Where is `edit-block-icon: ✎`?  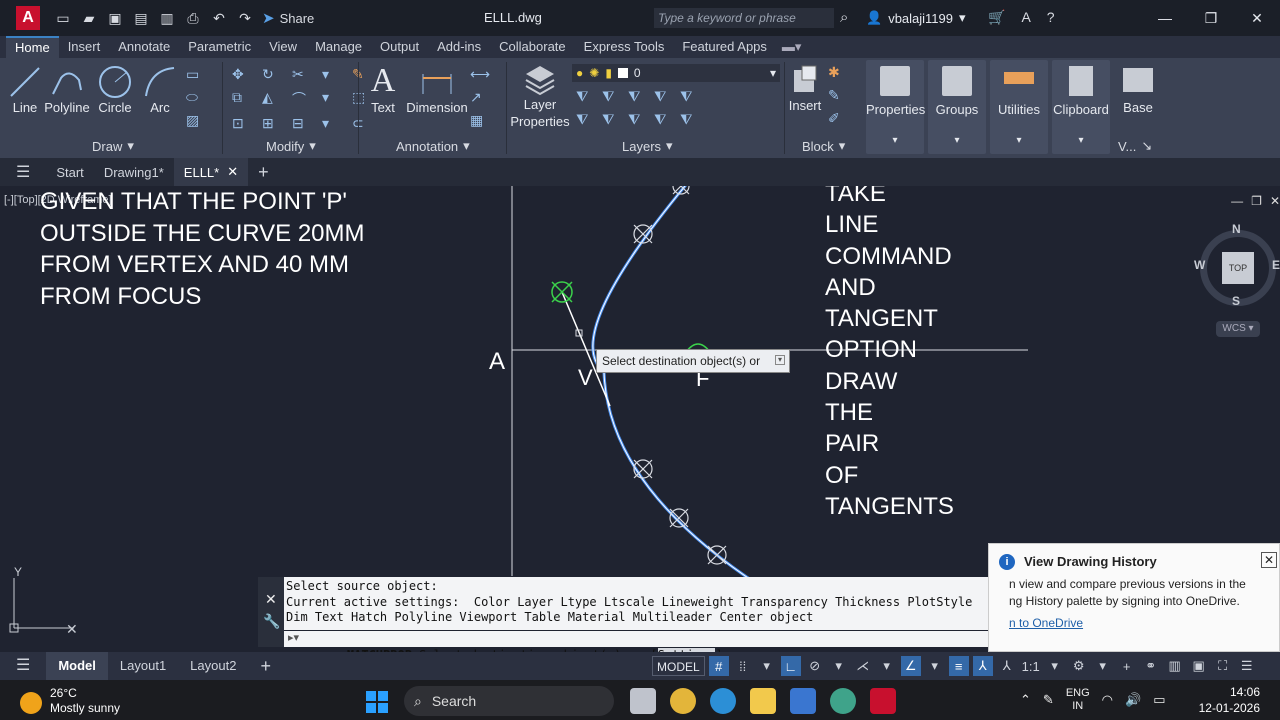
edit-block-icon: ✎ is located at coordinates (837, 95).